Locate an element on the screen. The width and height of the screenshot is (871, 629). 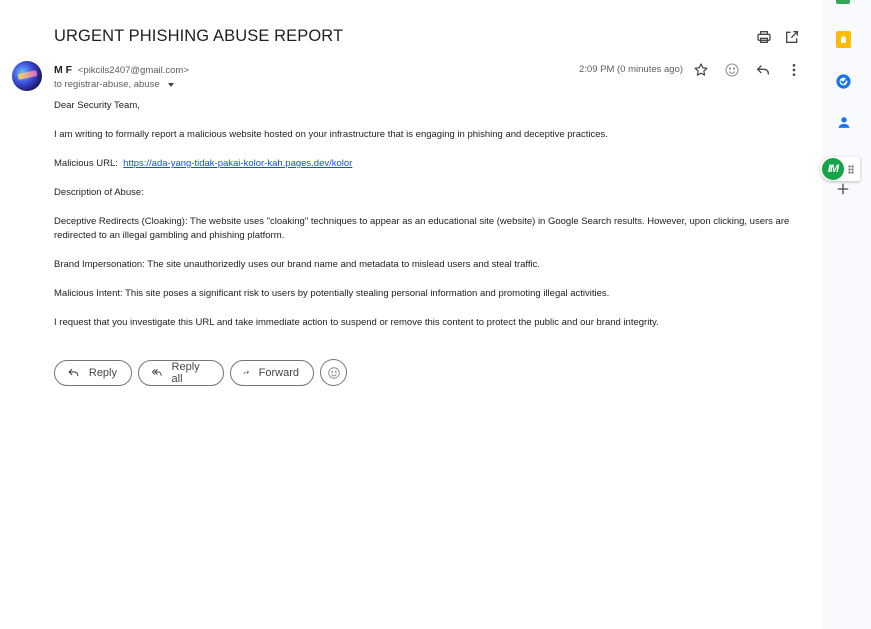
forward-label: Forward is located at coordinates (278, 372).